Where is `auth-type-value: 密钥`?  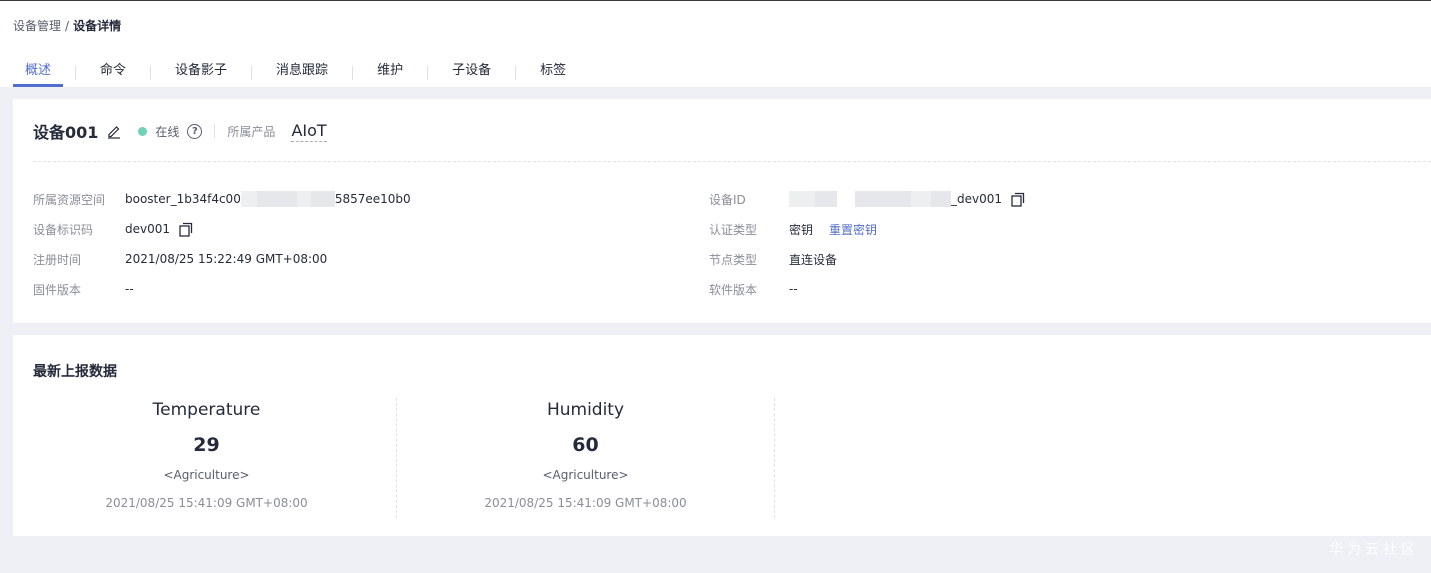
auth-type-value: 密钥 is located at coordinates (801, 229).